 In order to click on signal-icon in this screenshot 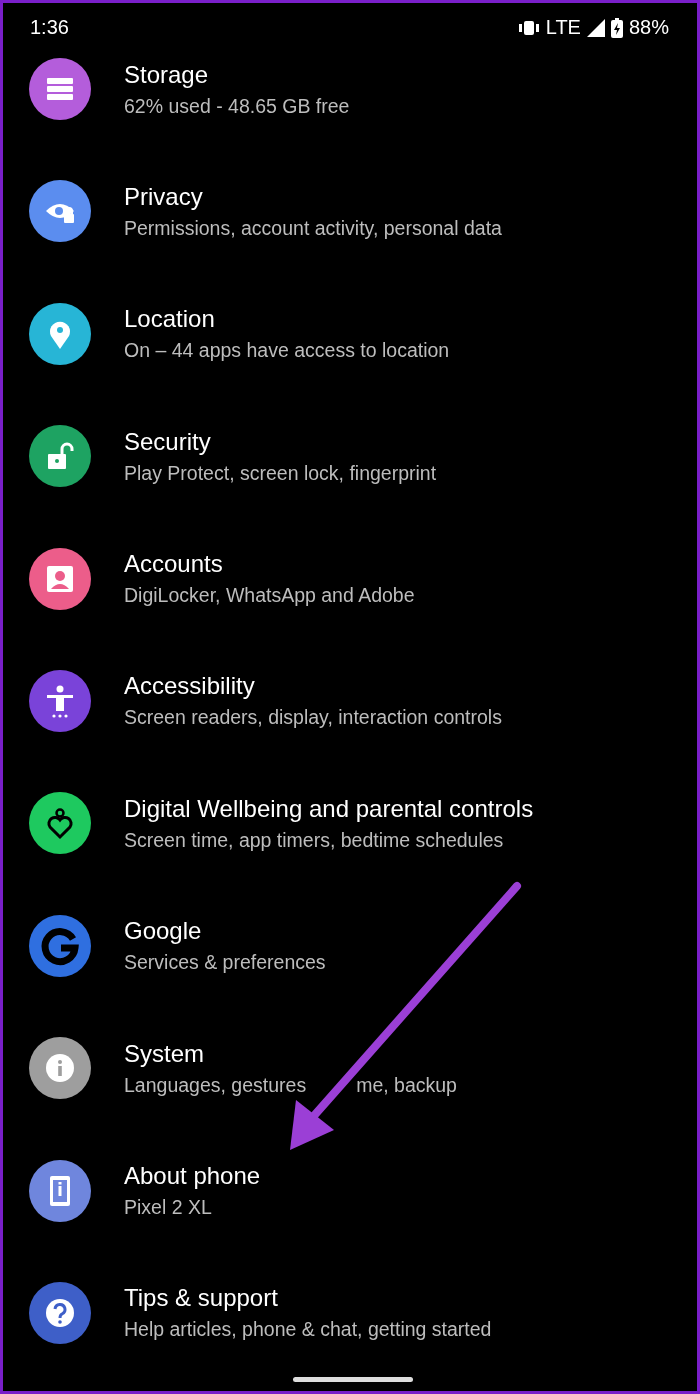, I will do `click(595, 27)`.